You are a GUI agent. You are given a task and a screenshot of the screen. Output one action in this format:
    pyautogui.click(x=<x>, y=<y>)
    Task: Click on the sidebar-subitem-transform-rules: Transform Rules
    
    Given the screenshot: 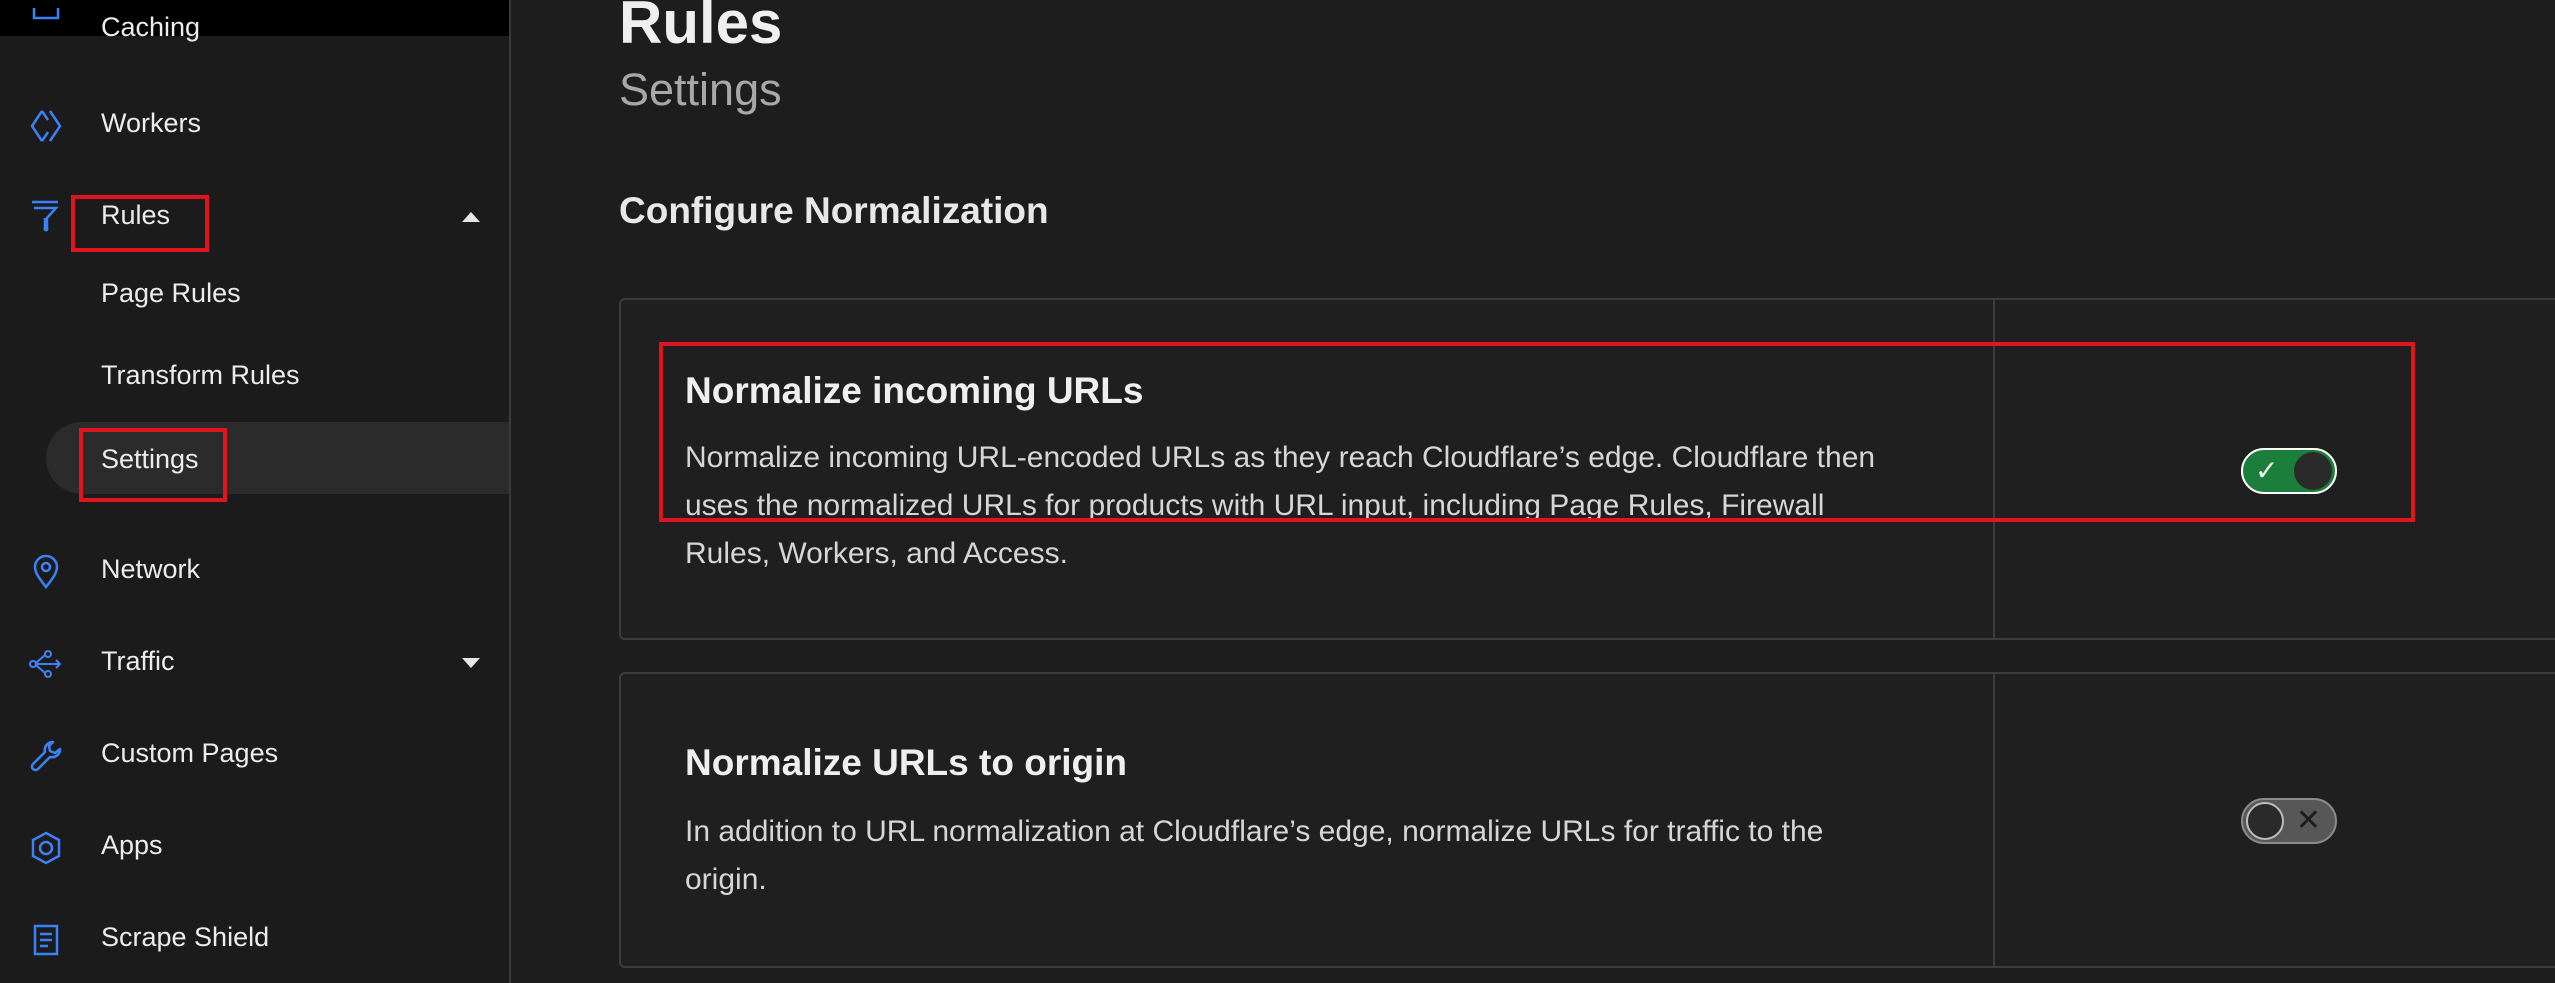 What is the action you would take?
    pyautogui.click(x=254, y=376)
    